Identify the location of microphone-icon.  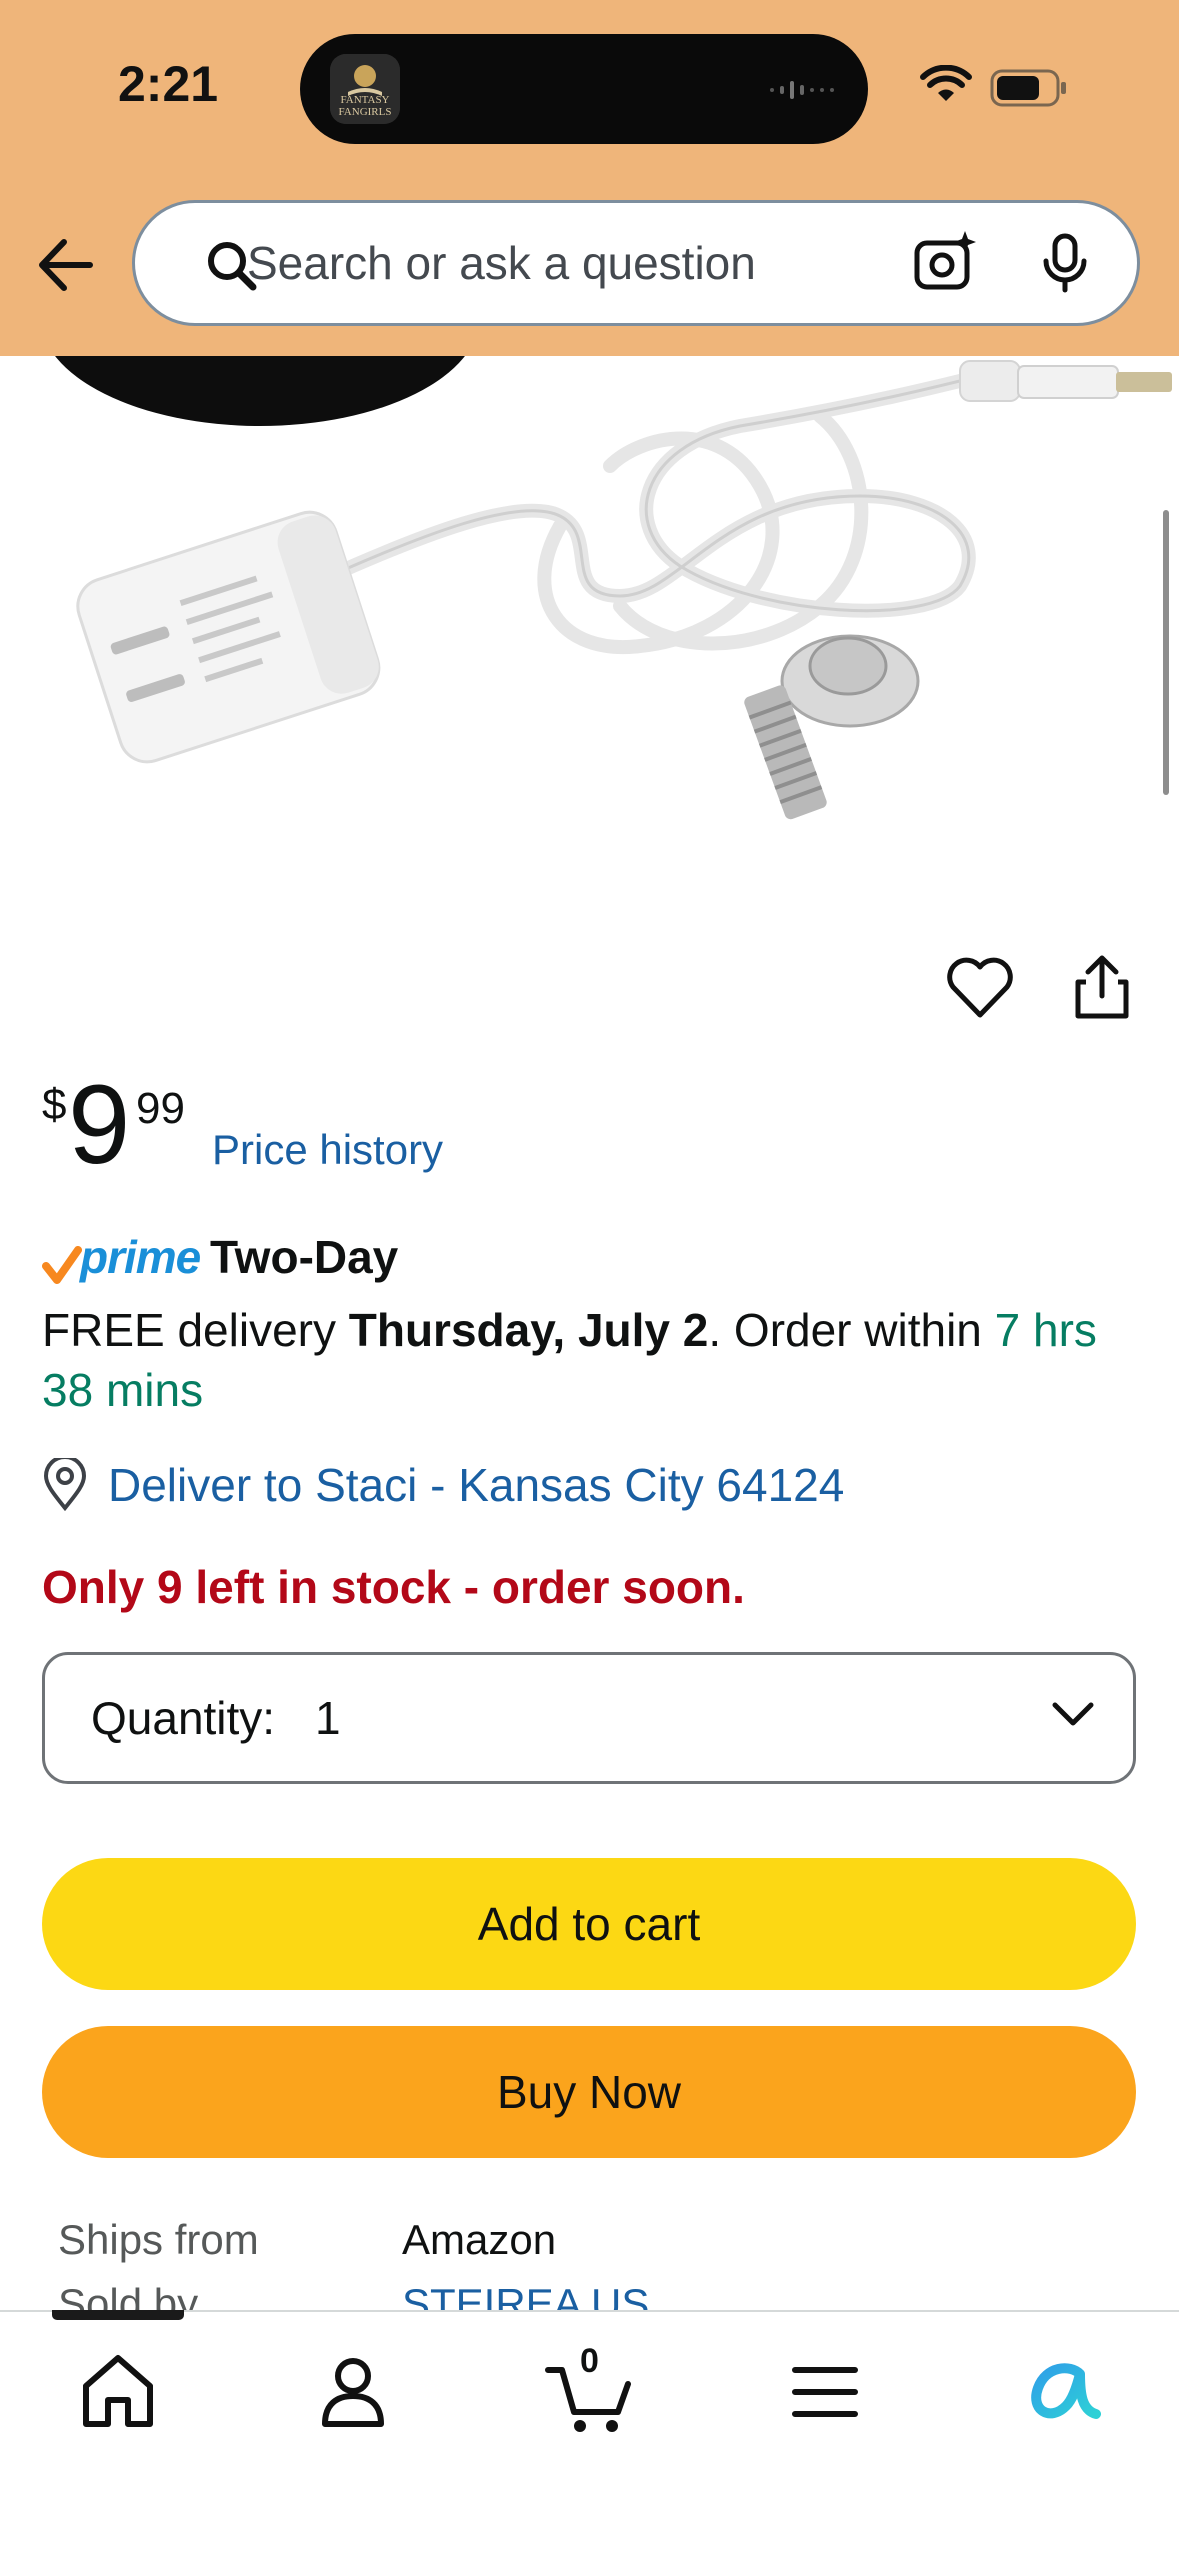
(1065, 263).